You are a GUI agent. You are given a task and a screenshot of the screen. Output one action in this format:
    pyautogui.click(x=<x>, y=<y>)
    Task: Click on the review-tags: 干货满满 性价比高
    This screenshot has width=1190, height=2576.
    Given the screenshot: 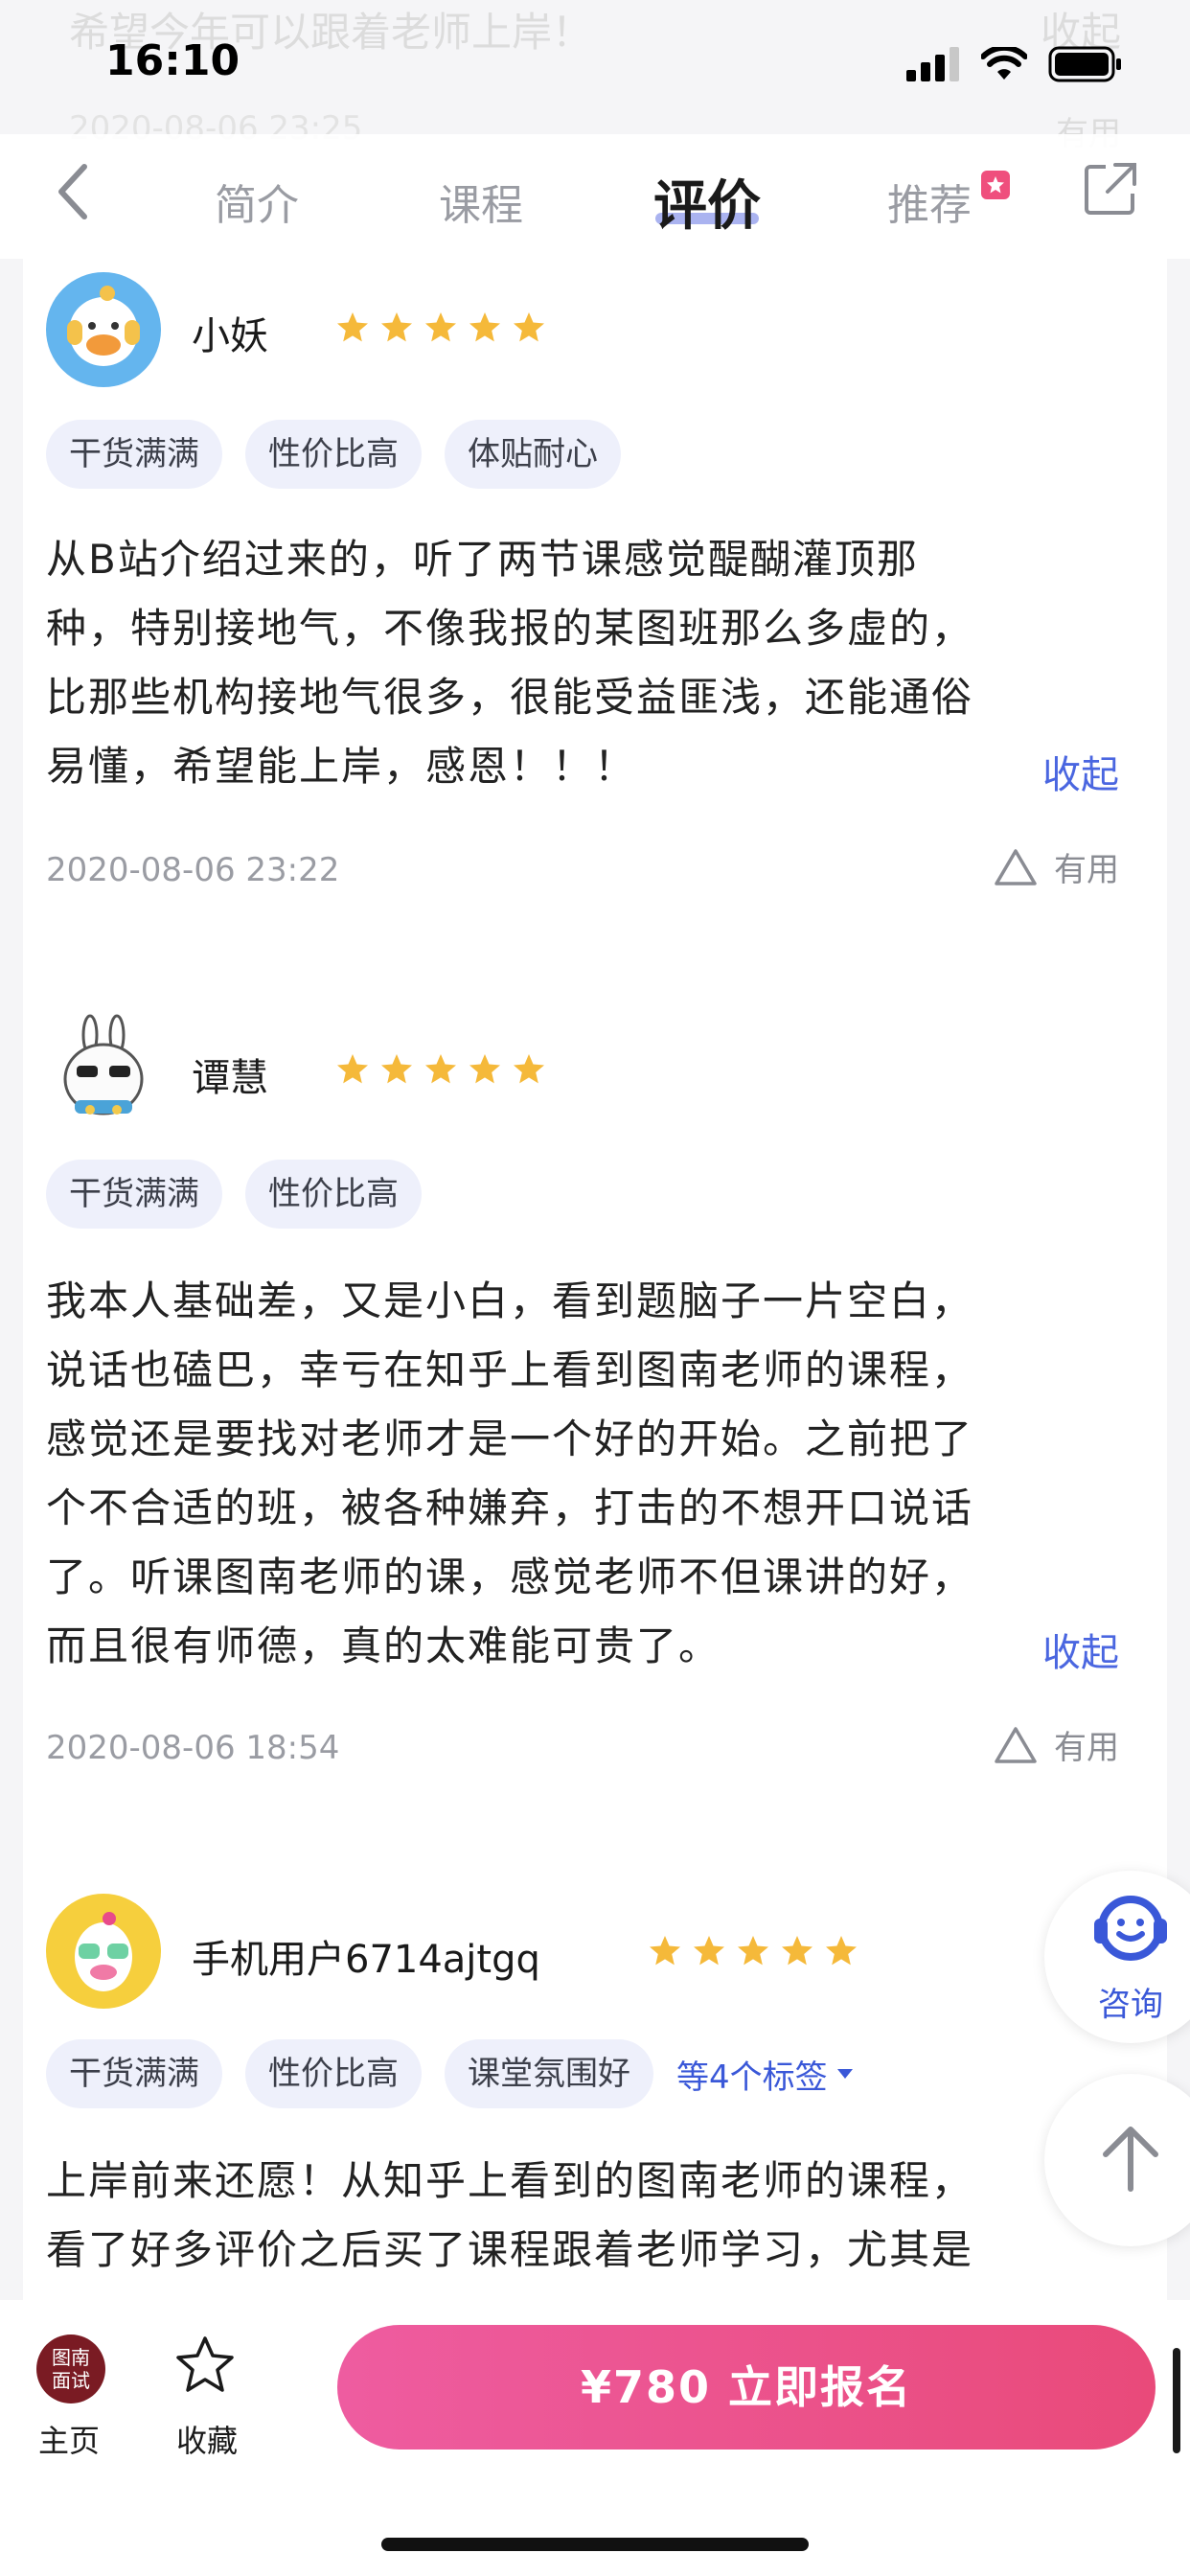 What is the action you would take?
    pyautogui.click(x=234, y=1194)
    